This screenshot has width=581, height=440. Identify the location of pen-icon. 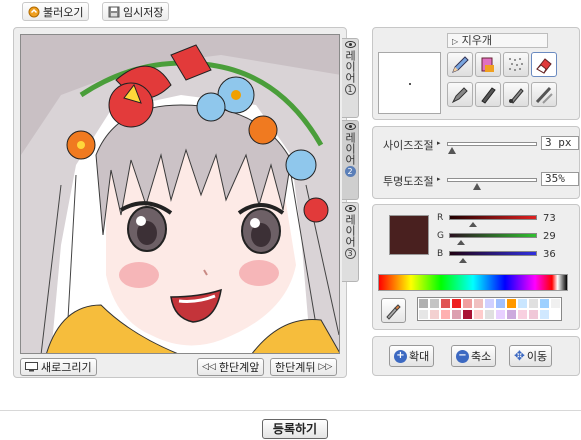
(488, 95).